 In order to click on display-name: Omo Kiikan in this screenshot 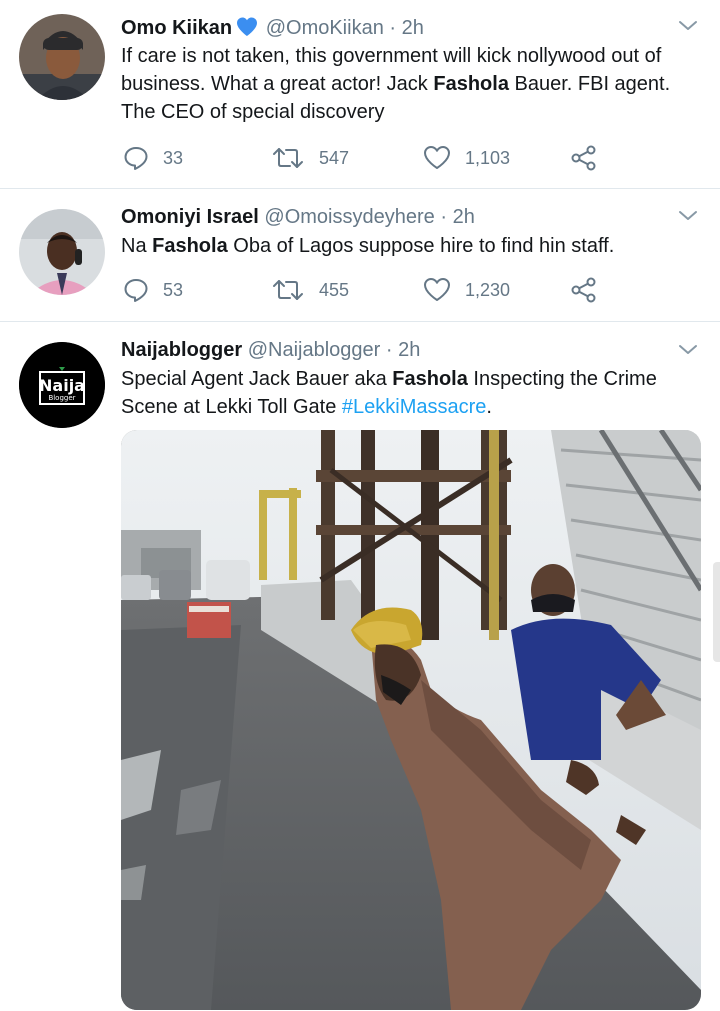, I will do `click(176, 28)`.